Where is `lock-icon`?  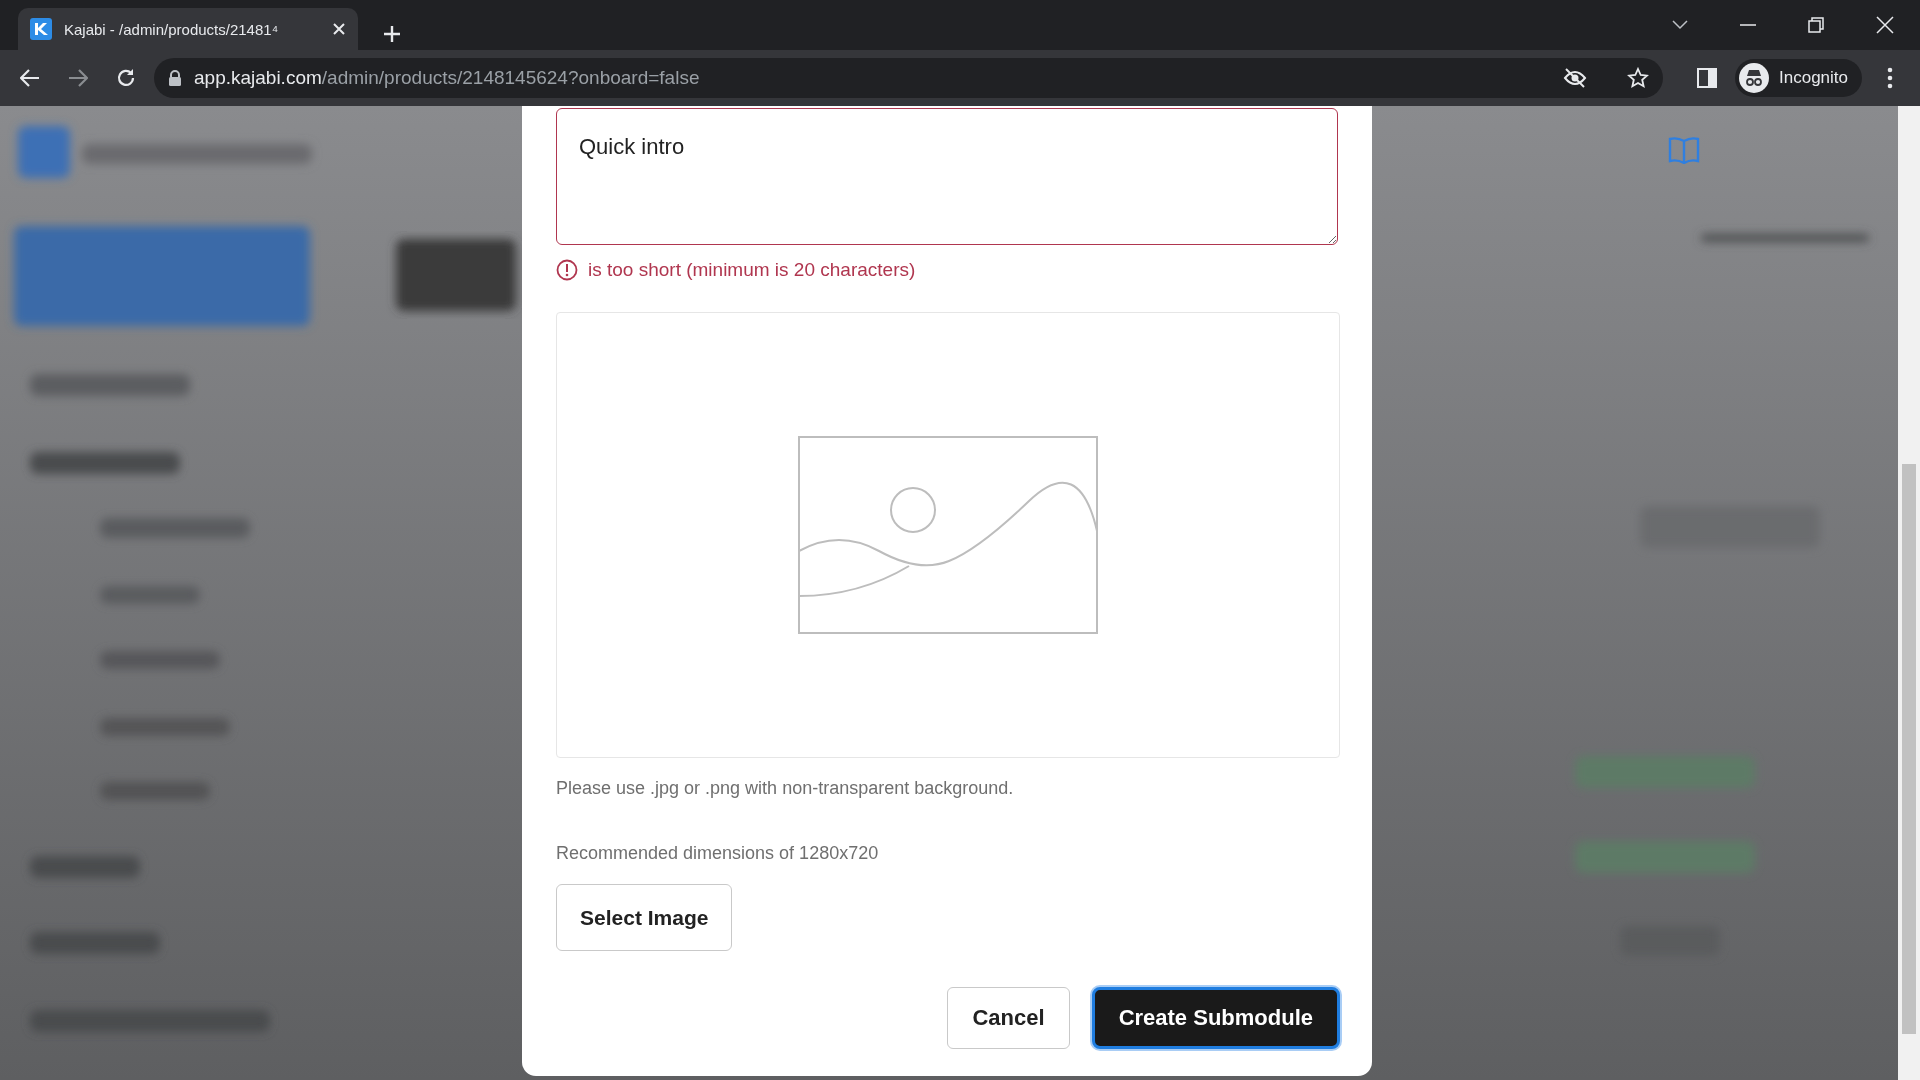
lock-icon is located at coordinates (175, 78).